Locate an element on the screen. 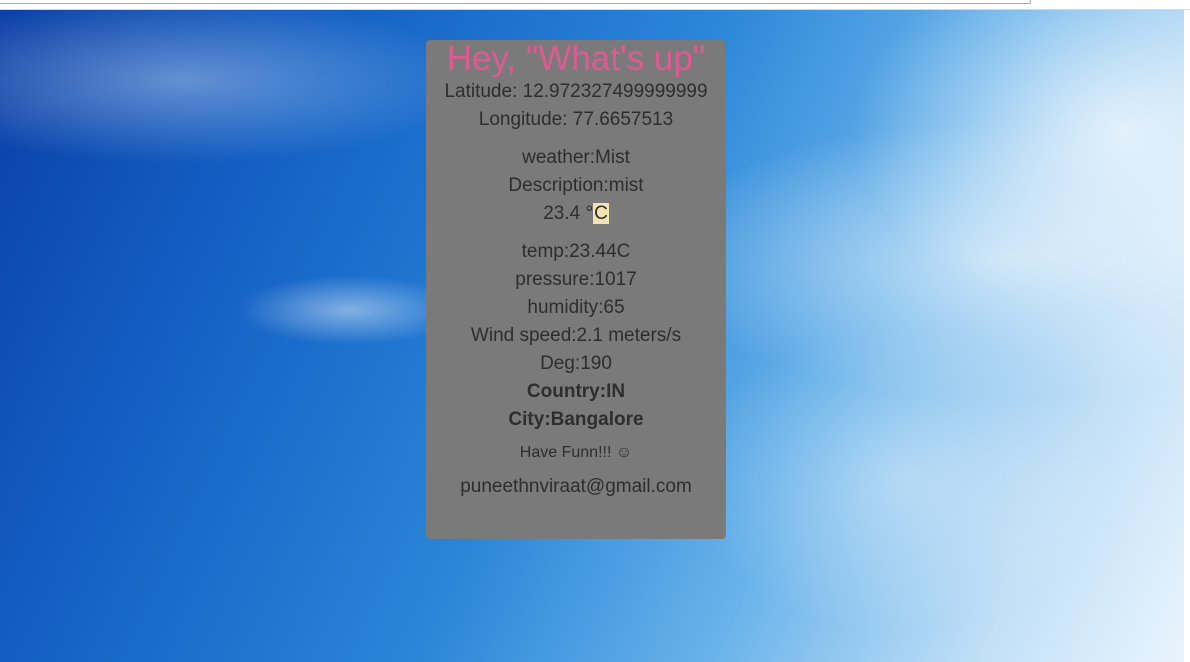  city-text: City:Bangalore is located at coordinates (576, 419).